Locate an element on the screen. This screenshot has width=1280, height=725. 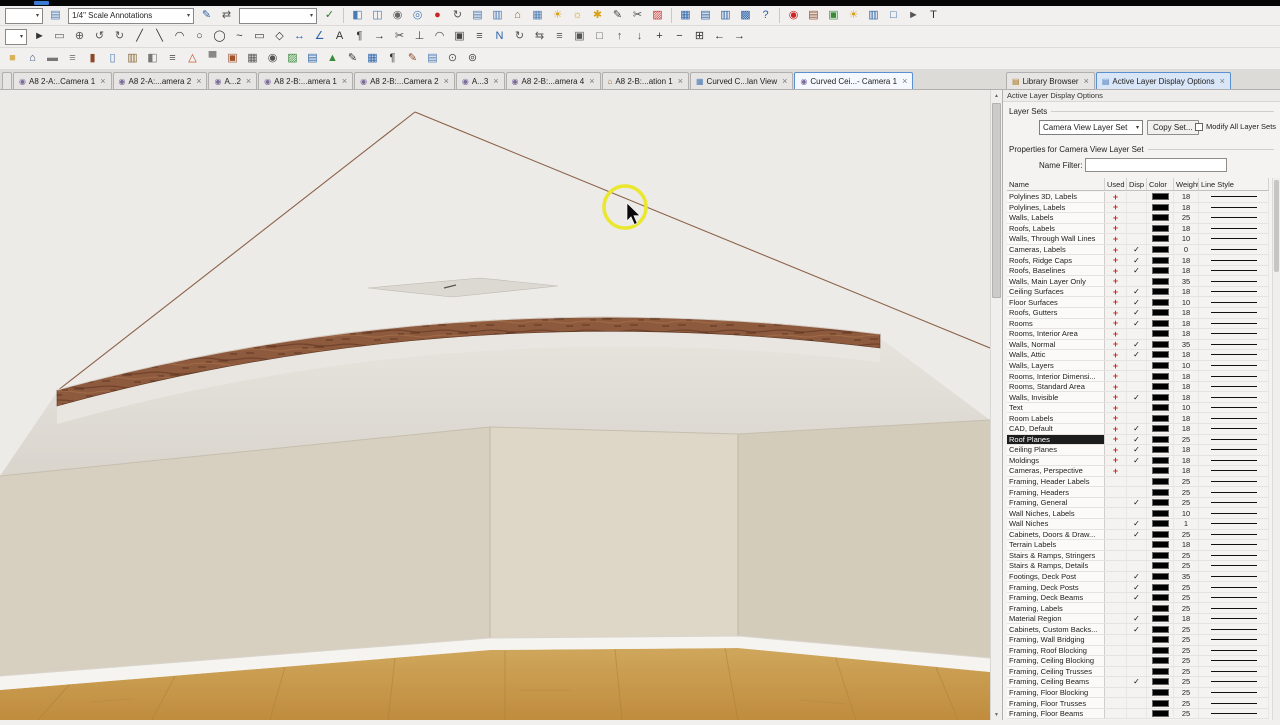
layer-row: Wall Niches, Labels + ✓ 10 is located at coordinates (1138, 513).